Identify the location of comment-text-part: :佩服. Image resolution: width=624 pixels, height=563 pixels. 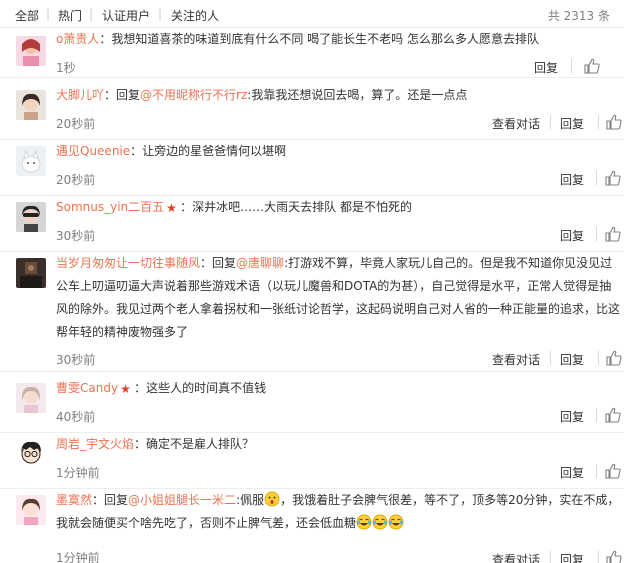
(250, 500).